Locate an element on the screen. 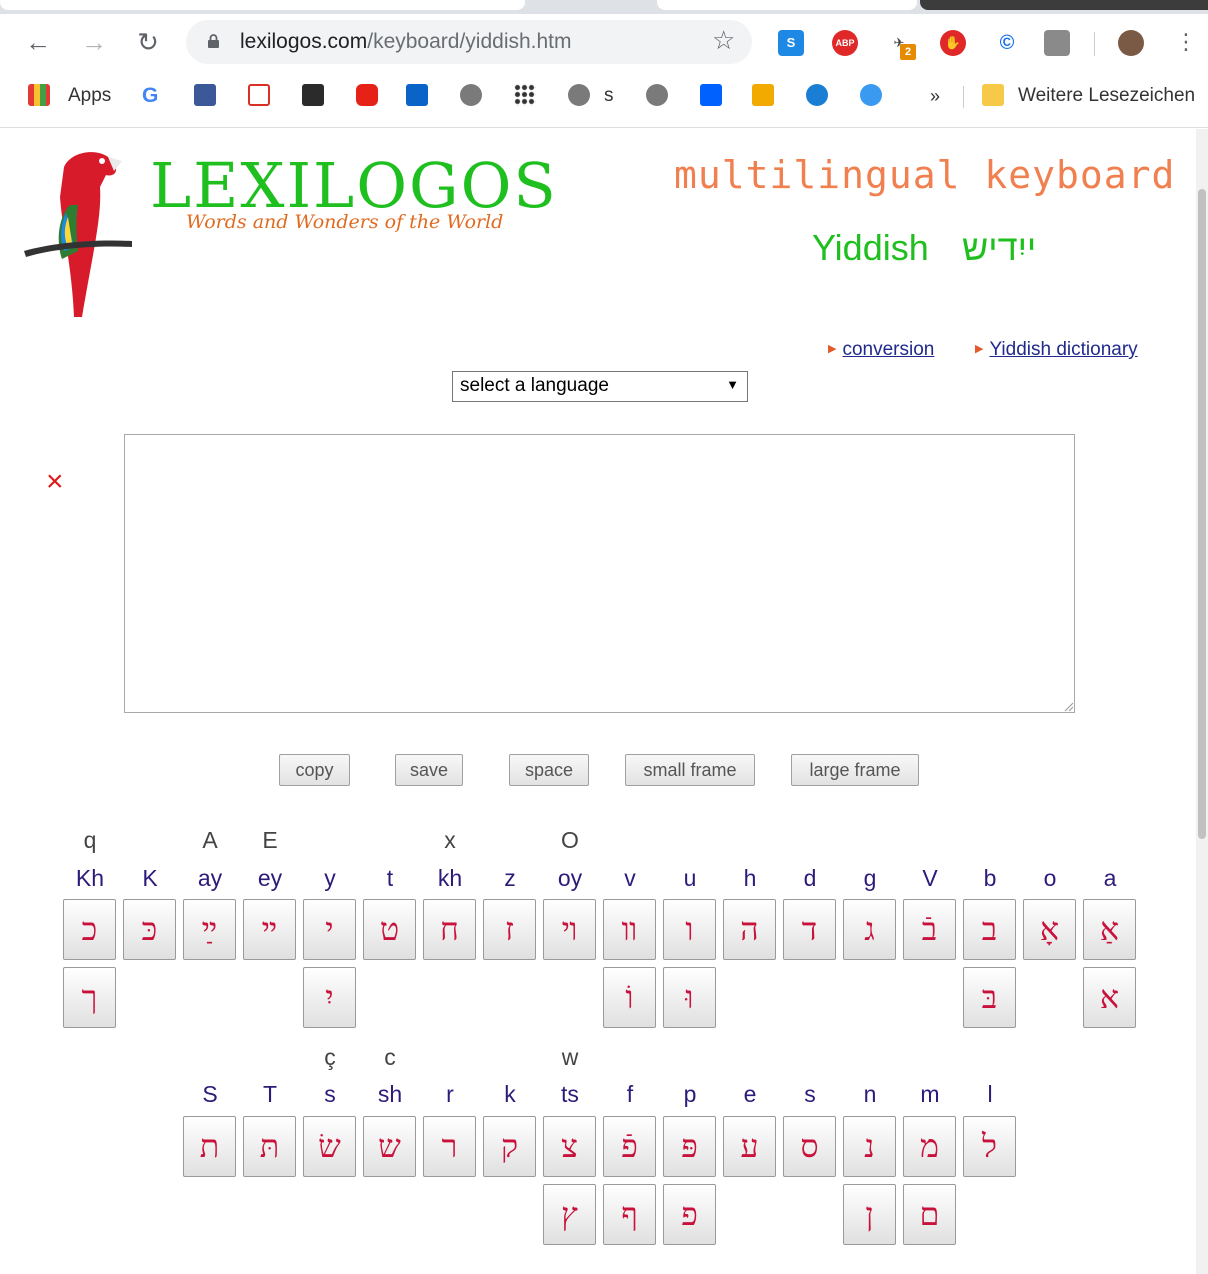  dictionary-link: ▶ Yiddish dictionary is located at coordinates (1056, 350).